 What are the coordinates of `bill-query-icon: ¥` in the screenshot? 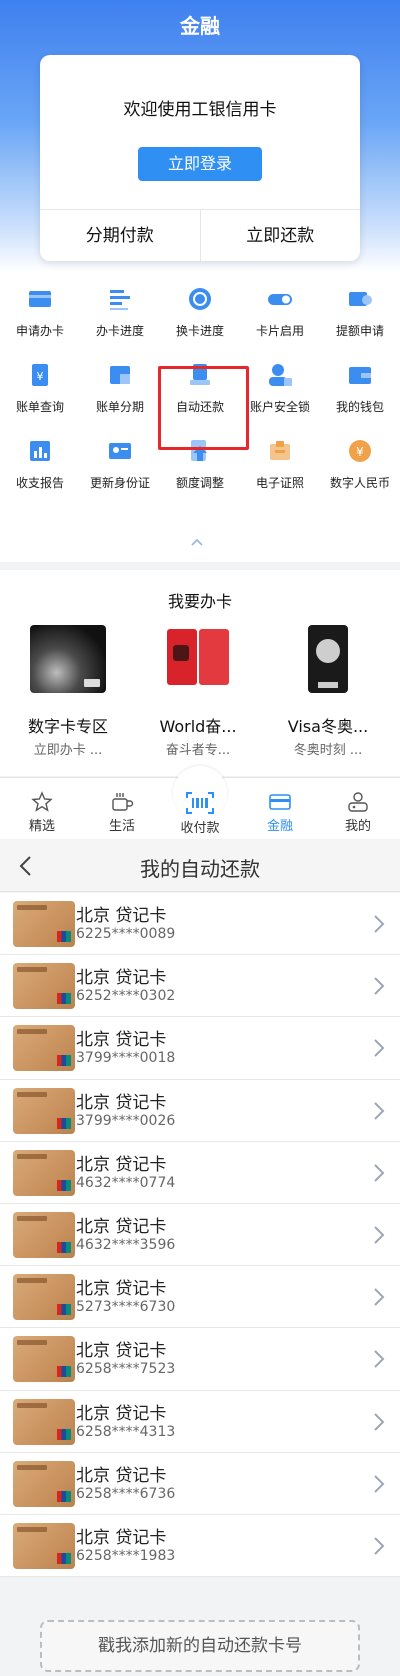 It's located at (40, 375).